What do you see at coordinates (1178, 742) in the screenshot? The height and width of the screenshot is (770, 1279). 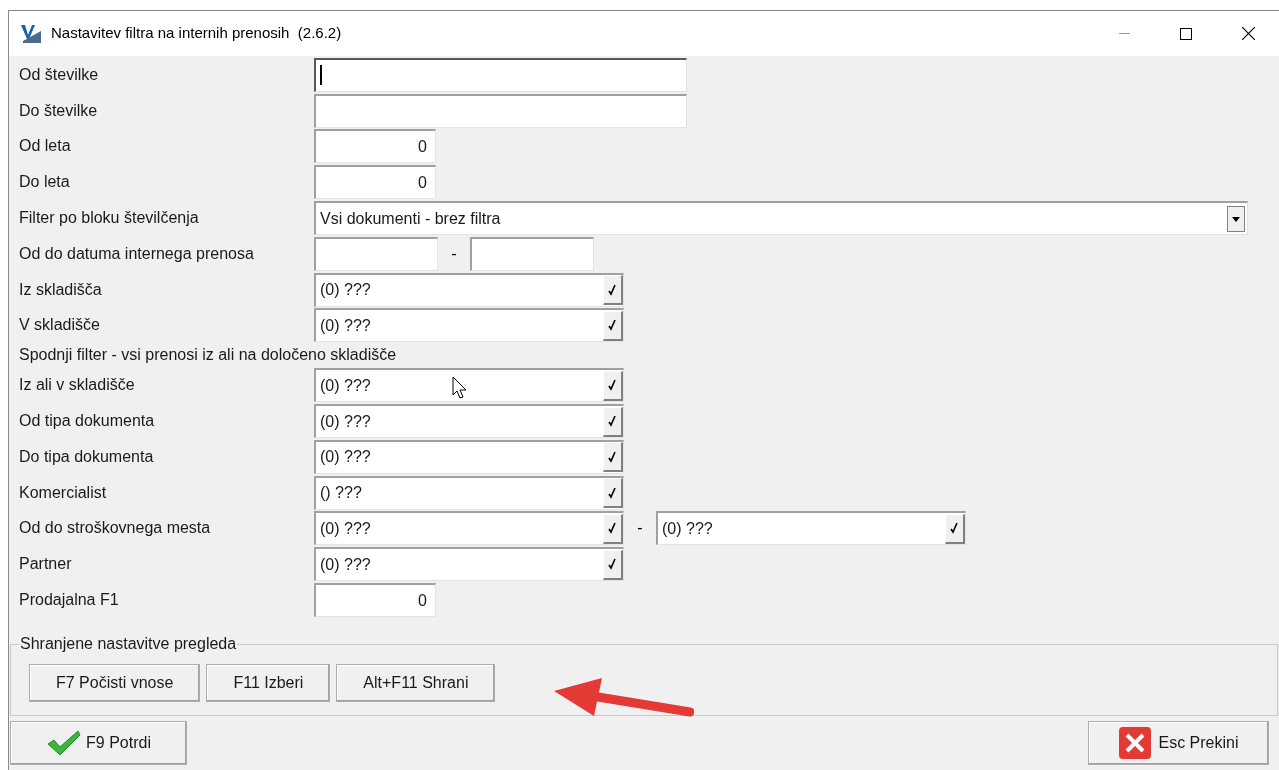 I see `cancel-button: Esc Prekini` at bounding box center [1178, 742].